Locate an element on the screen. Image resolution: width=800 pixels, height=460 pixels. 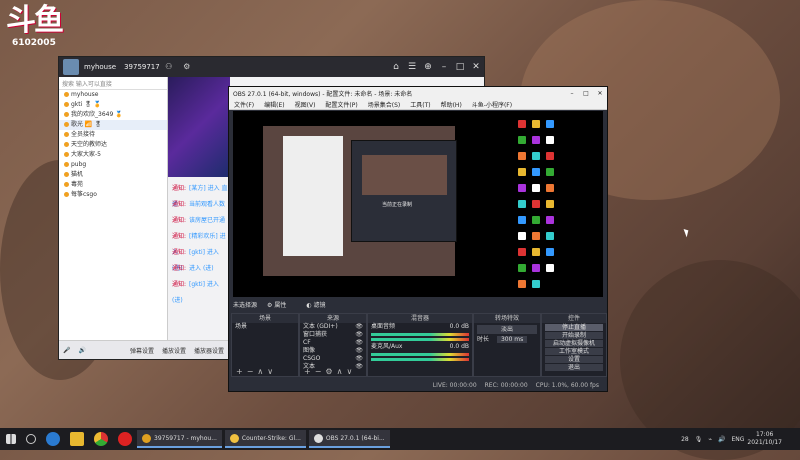
menu-item: 配置文件(P) is located at coordinates (341, 104).